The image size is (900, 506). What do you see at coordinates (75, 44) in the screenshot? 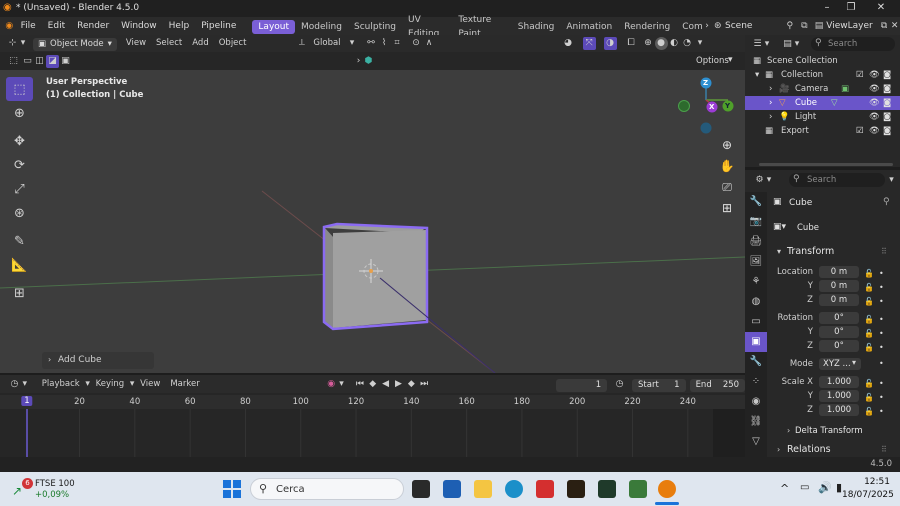
I see `mode-selector: ▣ Object Mode ▾` at bounding box center [75, 44].